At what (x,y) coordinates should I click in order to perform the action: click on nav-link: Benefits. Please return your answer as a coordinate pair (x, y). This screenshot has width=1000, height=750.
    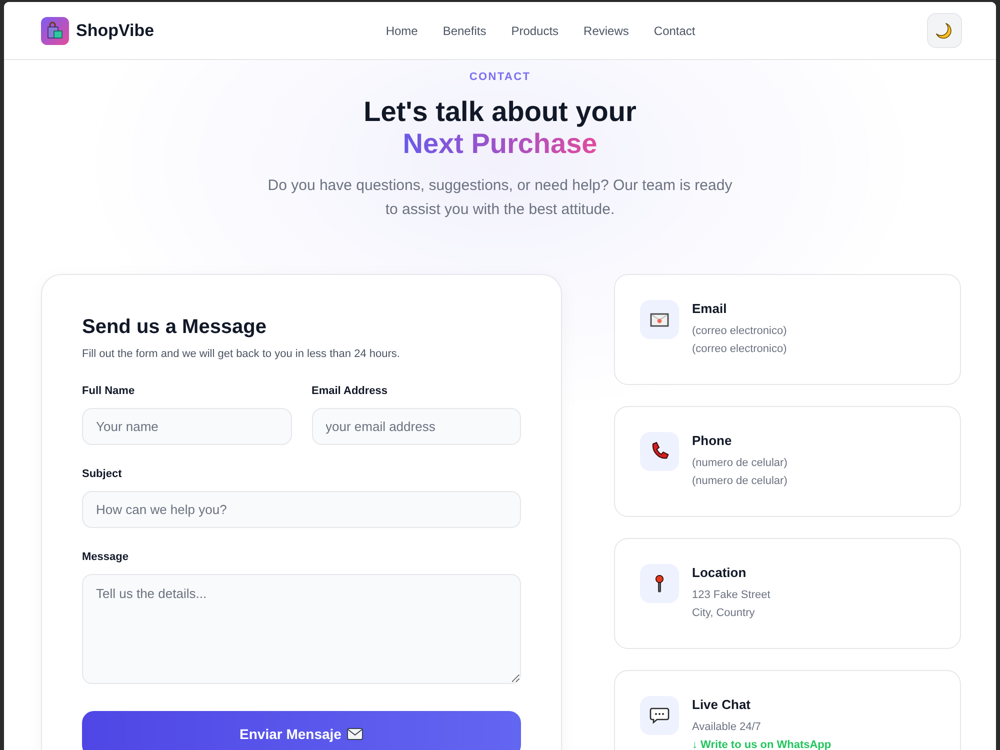
    Looking at the image, I should click on (464, 31).